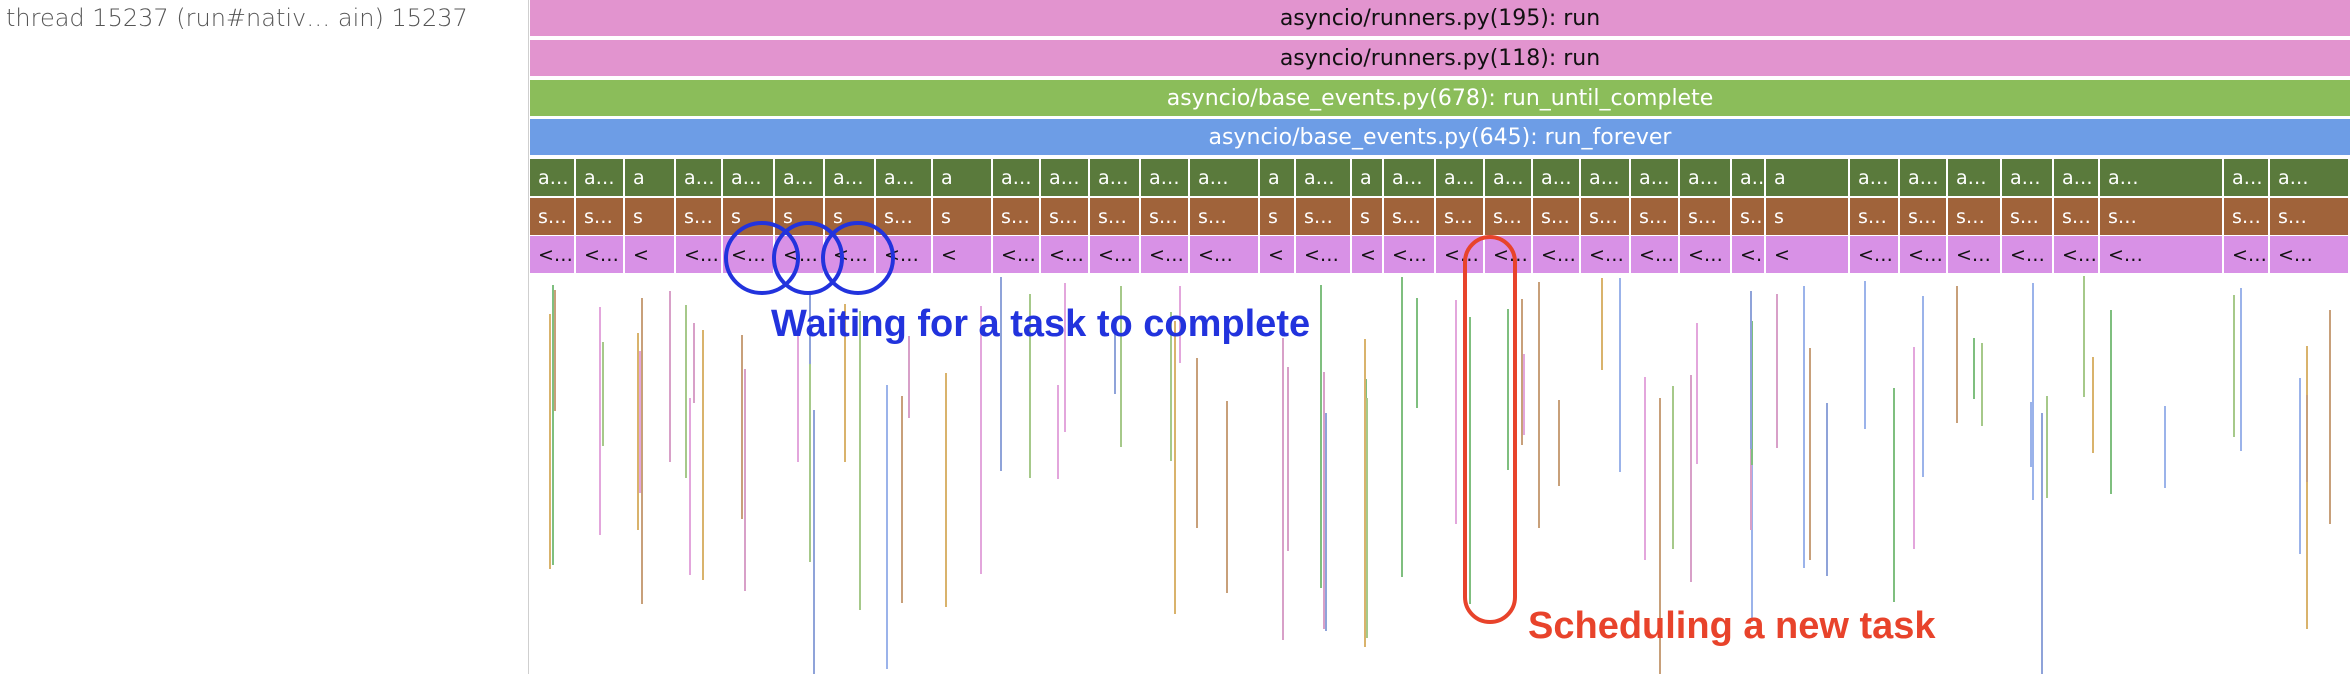  I want to click on annotation-scheduling-loop, so click(1490, 429).